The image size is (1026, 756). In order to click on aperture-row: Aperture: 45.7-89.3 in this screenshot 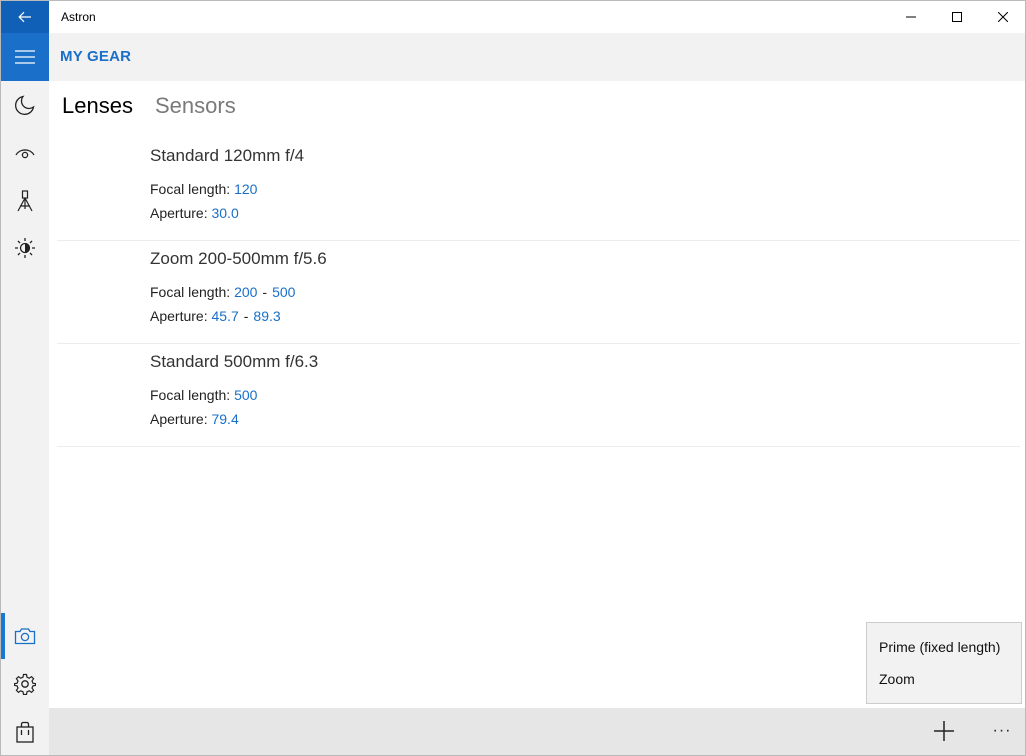, I will do `click(215, 316)`.